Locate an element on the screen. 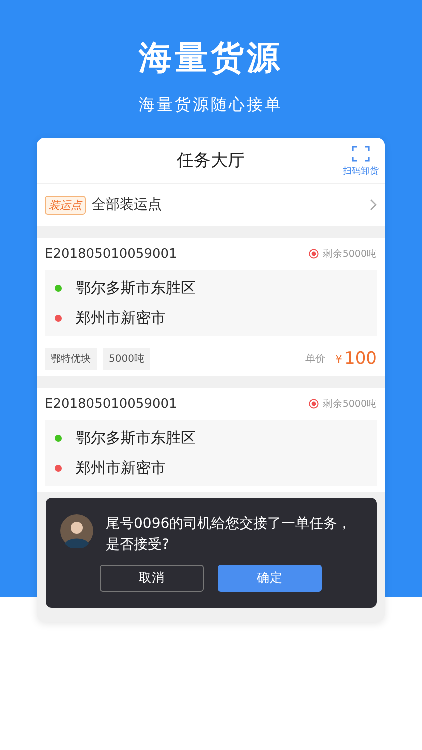 This screenshot has height=750, width=422. cancel-button: 取消 is located at coordinates (152, 578).